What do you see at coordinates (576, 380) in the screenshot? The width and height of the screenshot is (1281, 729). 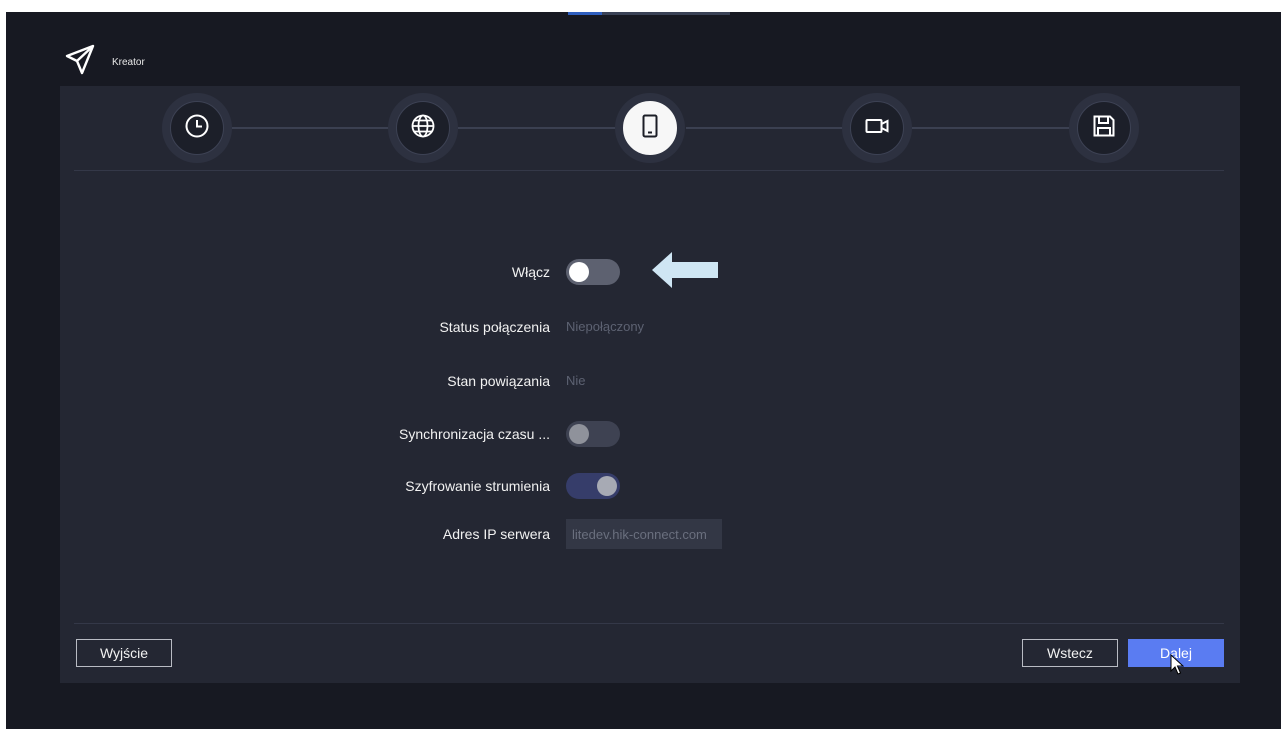 I see `binding-state-value: Nie` at bounding box center [576, 380].